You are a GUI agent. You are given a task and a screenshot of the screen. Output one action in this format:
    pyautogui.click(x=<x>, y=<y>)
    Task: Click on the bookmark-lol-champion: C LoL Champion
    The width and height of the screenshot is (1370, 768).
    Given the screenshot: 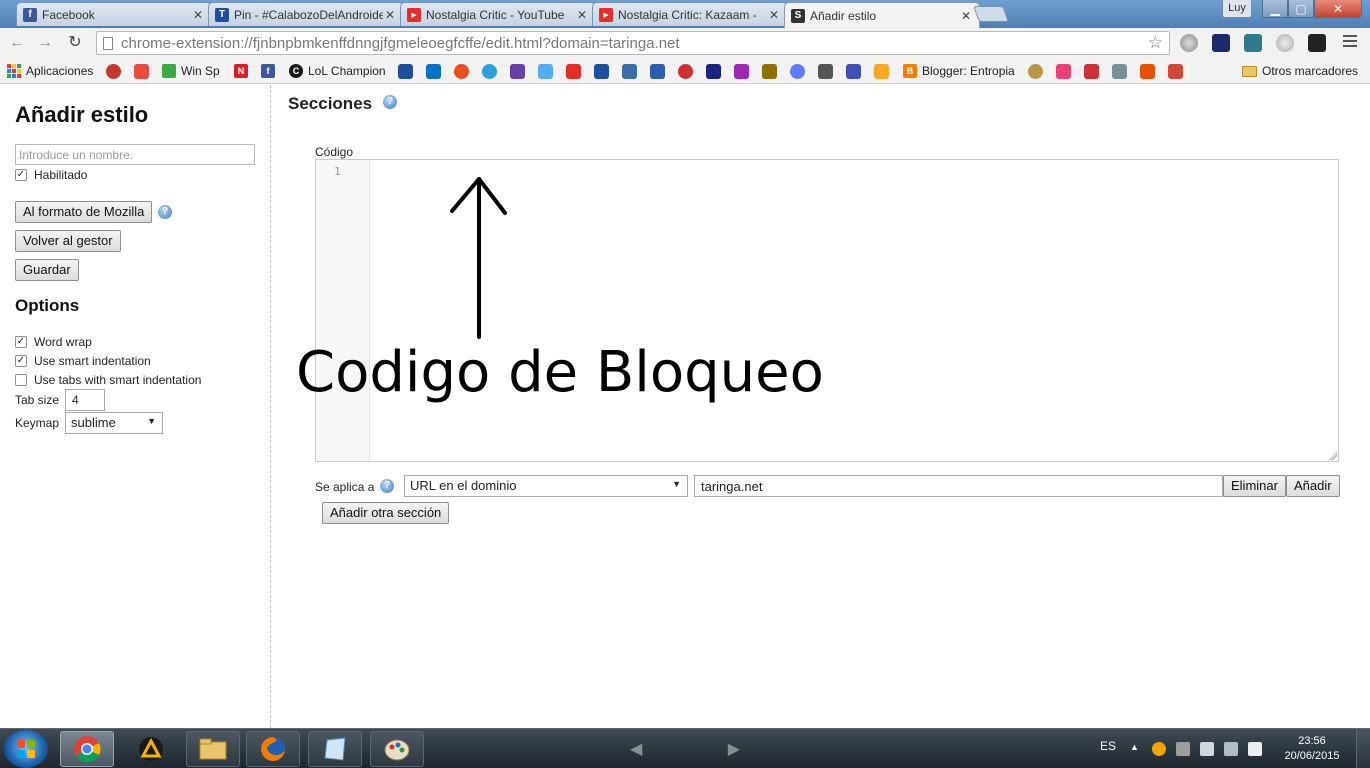 What is the action you would take?
    pyautogui.click(x=337, y=71)
    